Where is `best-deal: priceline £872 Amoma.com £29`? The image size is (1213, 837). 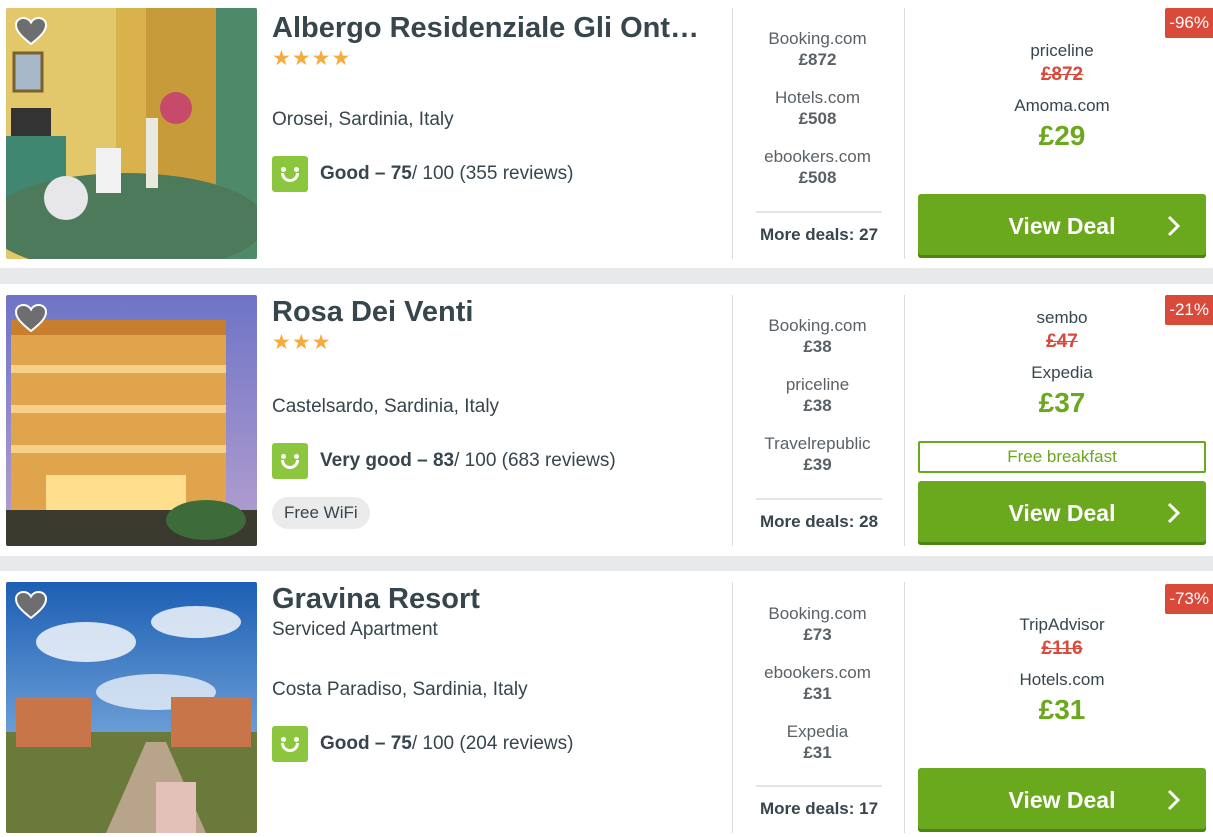
best-deal: priceline £872 Amoma.com £29 is located at coordinates (1062, 98).